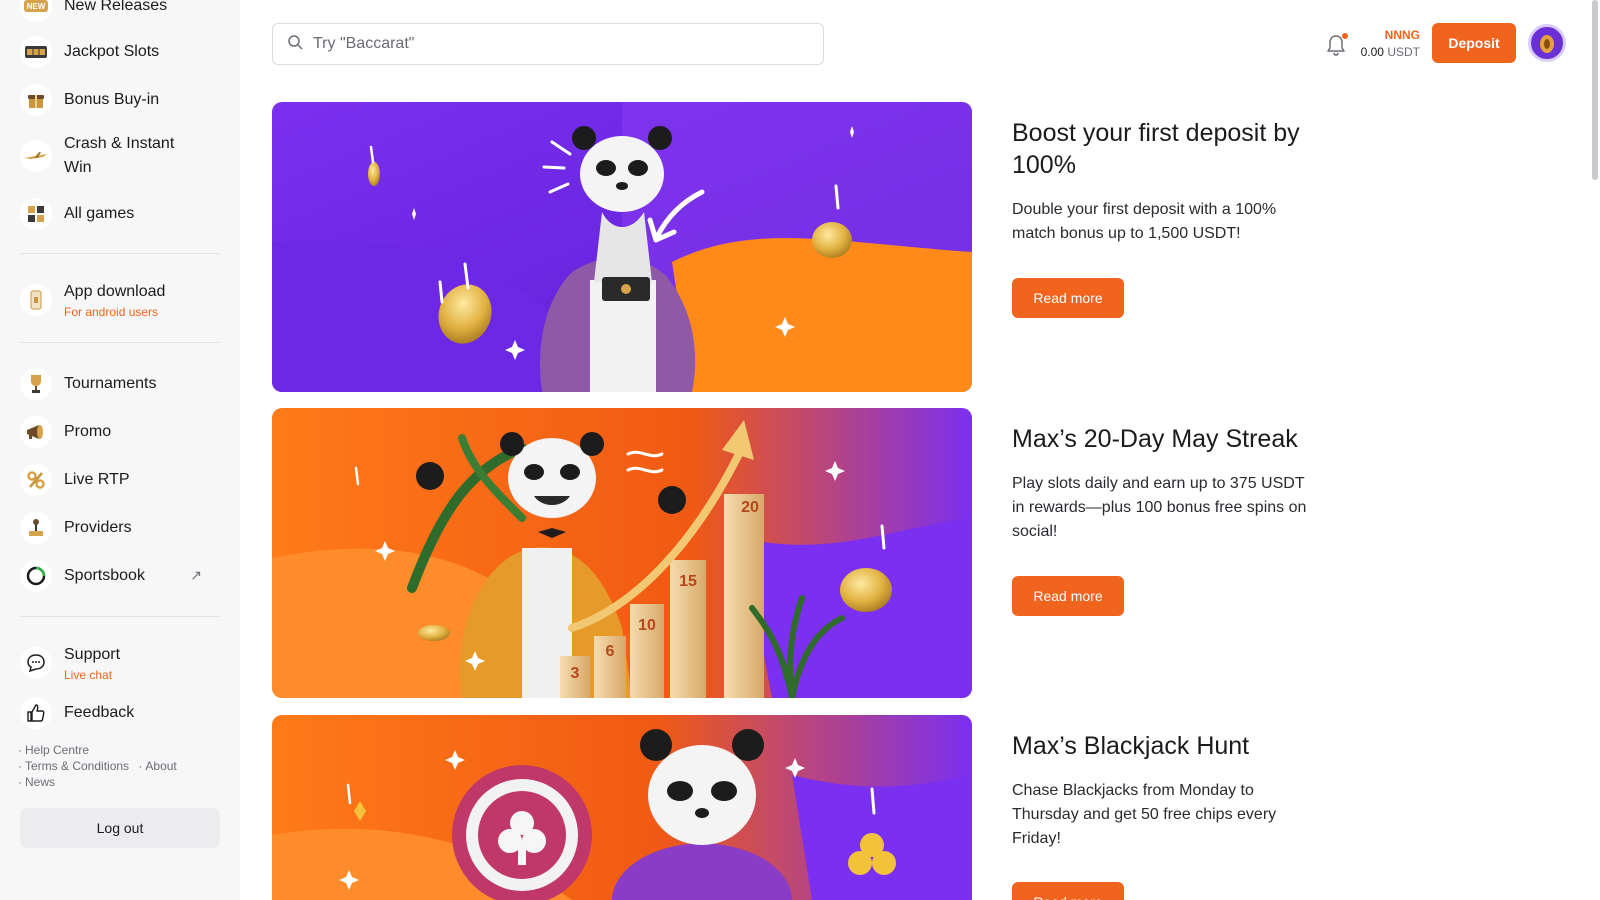 The width and height of the screenshot is (1600, 900). I want to click on gift-box-icon, so click(36, 100).